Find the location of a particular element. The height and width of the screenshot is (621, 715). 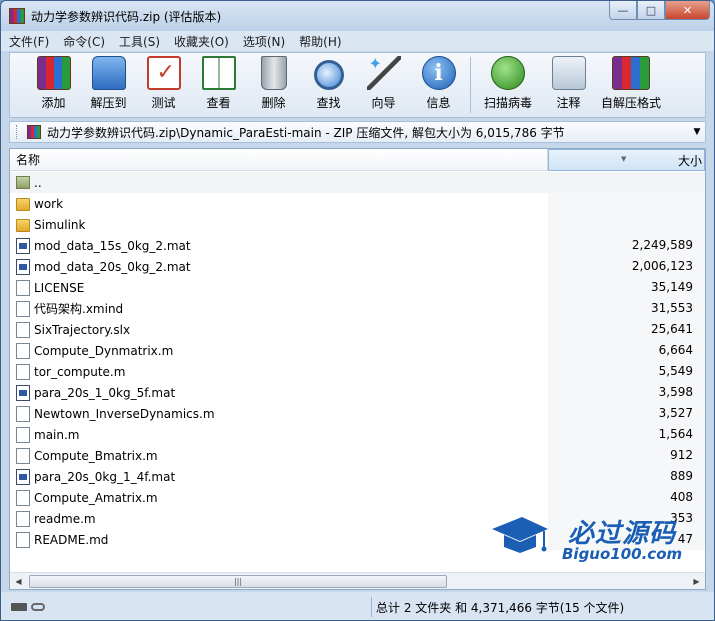

file-name-cell: para_20s_1_0kg_5f.mat is located at coordinates (279, 392).